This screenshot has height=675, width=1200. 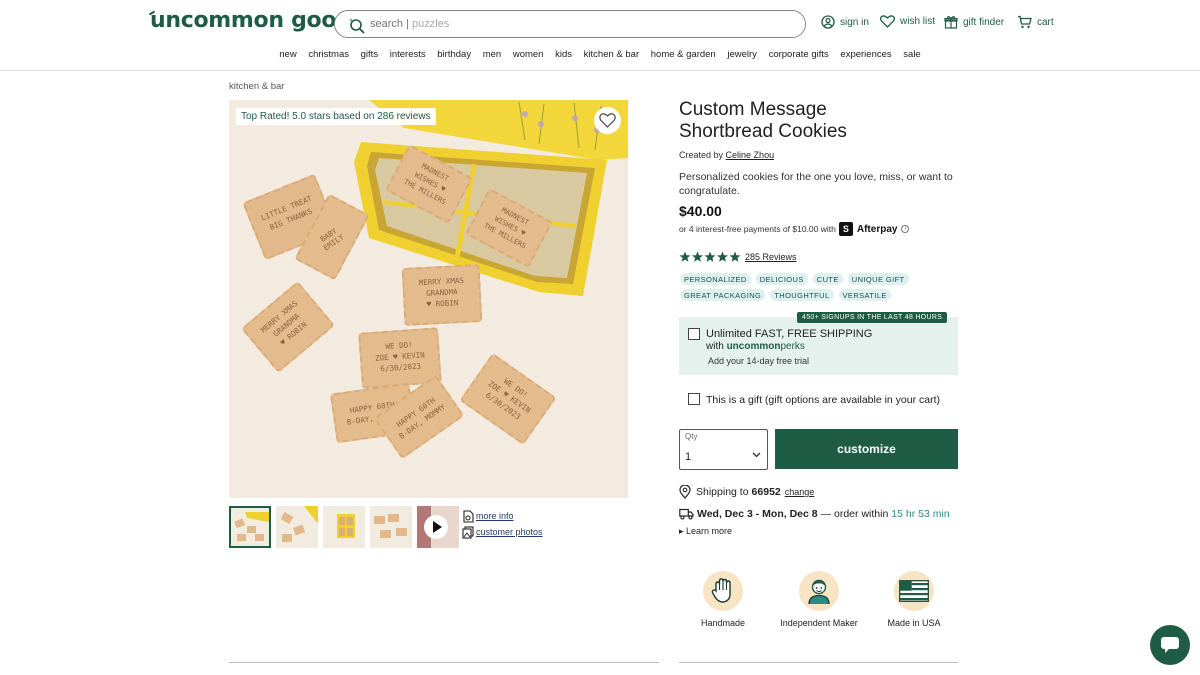 I want to click on favorite-button, so click(x=607, y=120).